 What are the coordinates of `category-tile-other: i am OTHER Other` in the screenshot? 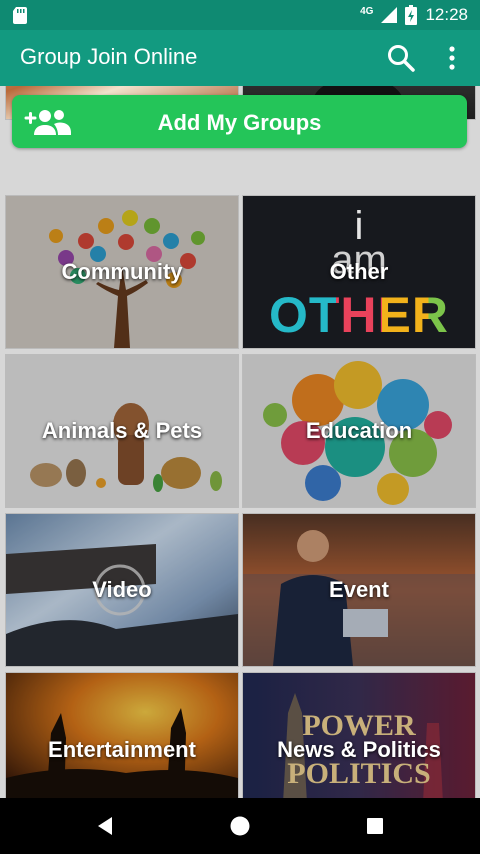 It's located at (359, 272).